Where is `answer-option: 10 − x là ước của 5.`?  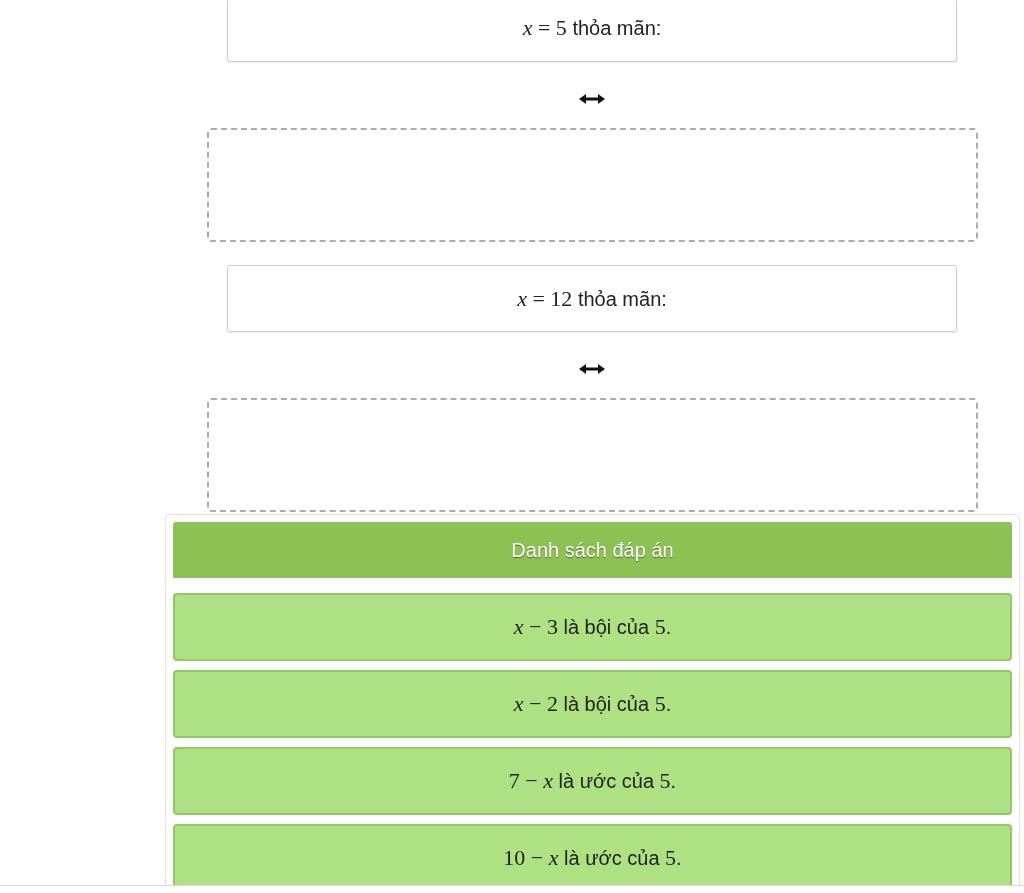
answer-option: 10 − x là ước của 5. is located at coordinates (592, 854).